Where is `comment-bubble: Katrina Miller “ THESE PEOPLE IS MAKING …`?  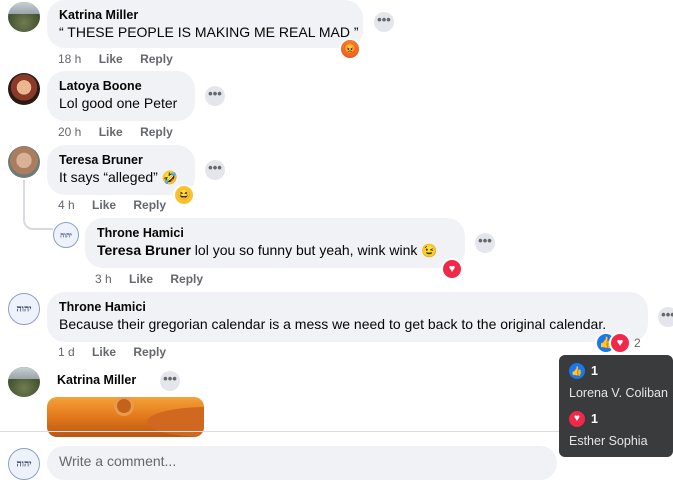
comment-bubble: Katrina Miller “ THESE PEOPLE IS MAKING … is located at coordinates (205, 24).